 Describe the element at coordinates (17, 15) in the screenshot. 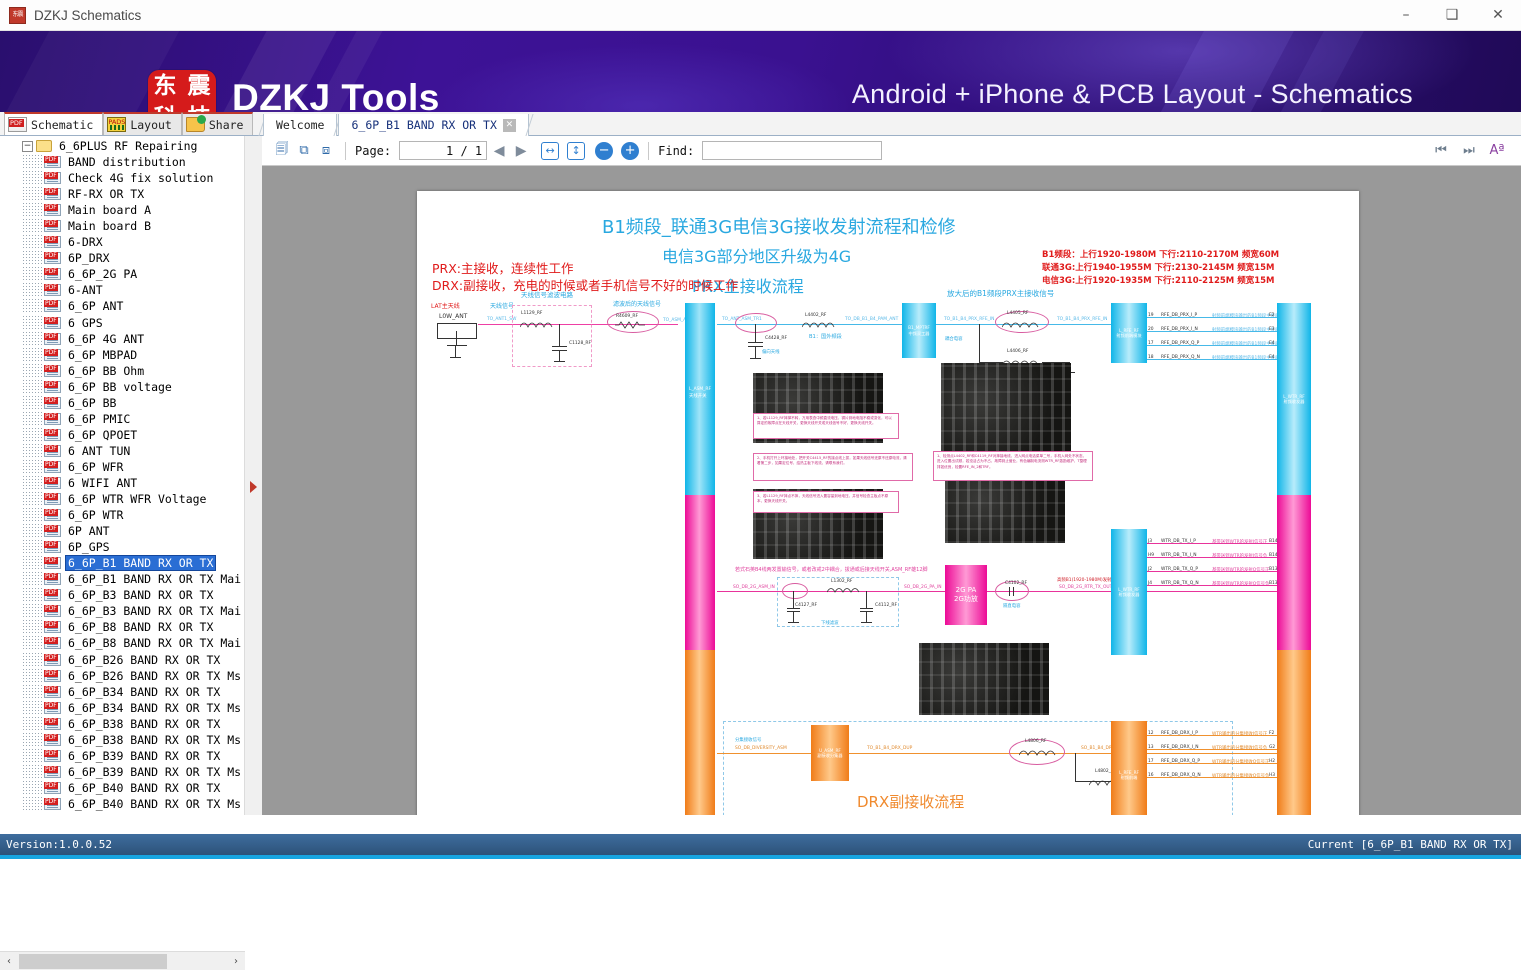

I see `dzkj-logo-icon: 东震` at that location.